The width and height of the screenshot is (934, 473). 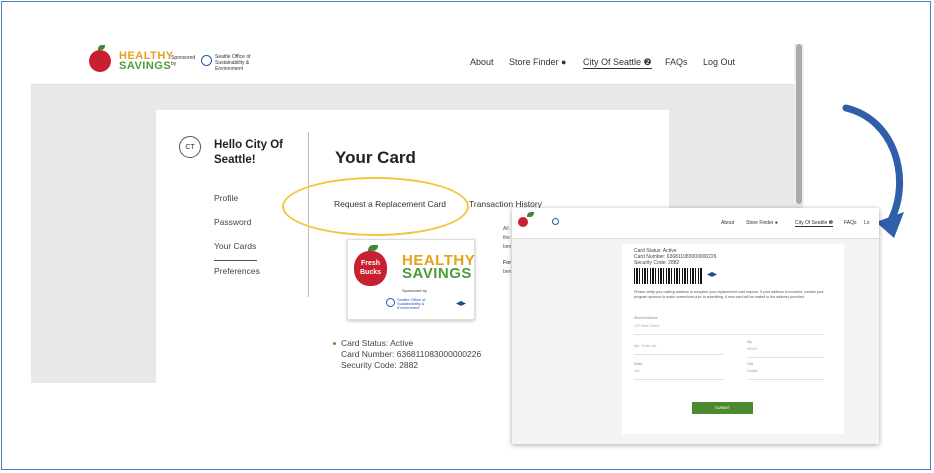 What do you see at coordinates (235, 260) in the screenshot?
I see `active-menu-underline` at bounding box center [235, 260].